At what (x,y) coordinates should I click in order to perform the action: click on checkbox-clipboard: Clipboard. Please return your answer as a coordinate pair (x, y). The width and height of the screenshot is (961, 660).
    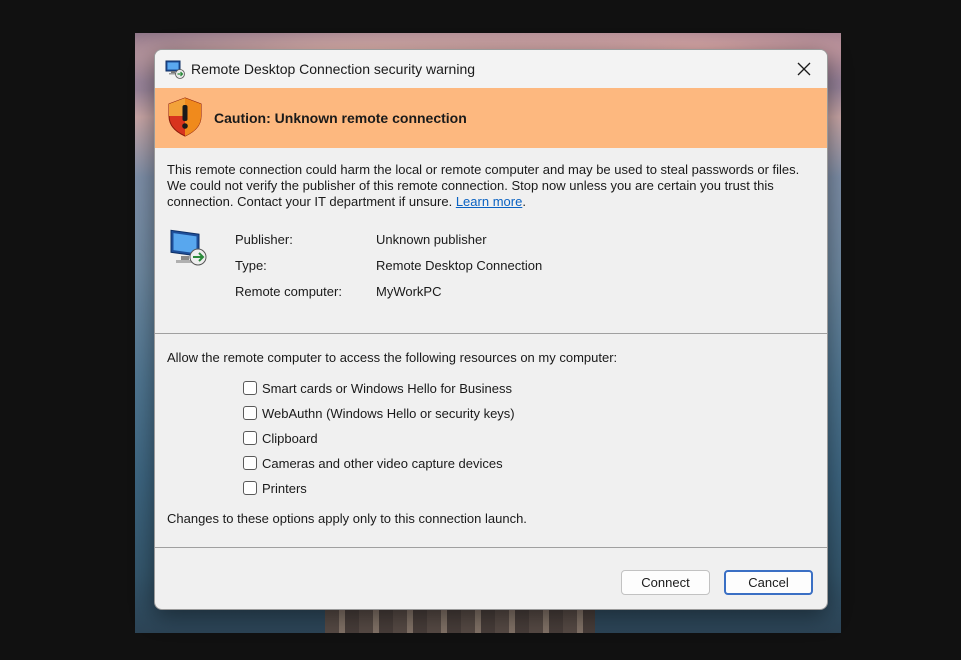
    Looking at the image, I should click on (280, 438).